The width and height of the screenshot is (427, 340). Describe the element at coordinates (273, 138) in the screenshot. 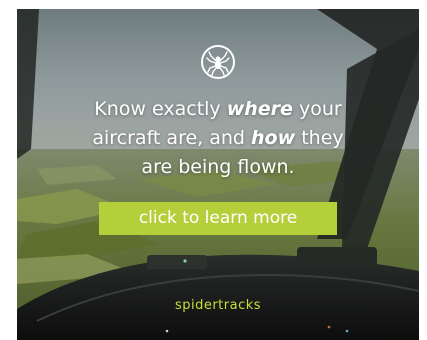

I see `headline-emphasis-how: how` at that location.